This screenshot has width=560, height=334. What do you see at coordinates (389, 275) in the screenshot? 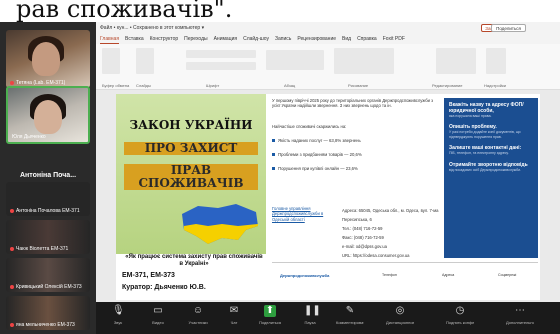
I see `footer-item: Телефон` at bounding box center [389, 275].